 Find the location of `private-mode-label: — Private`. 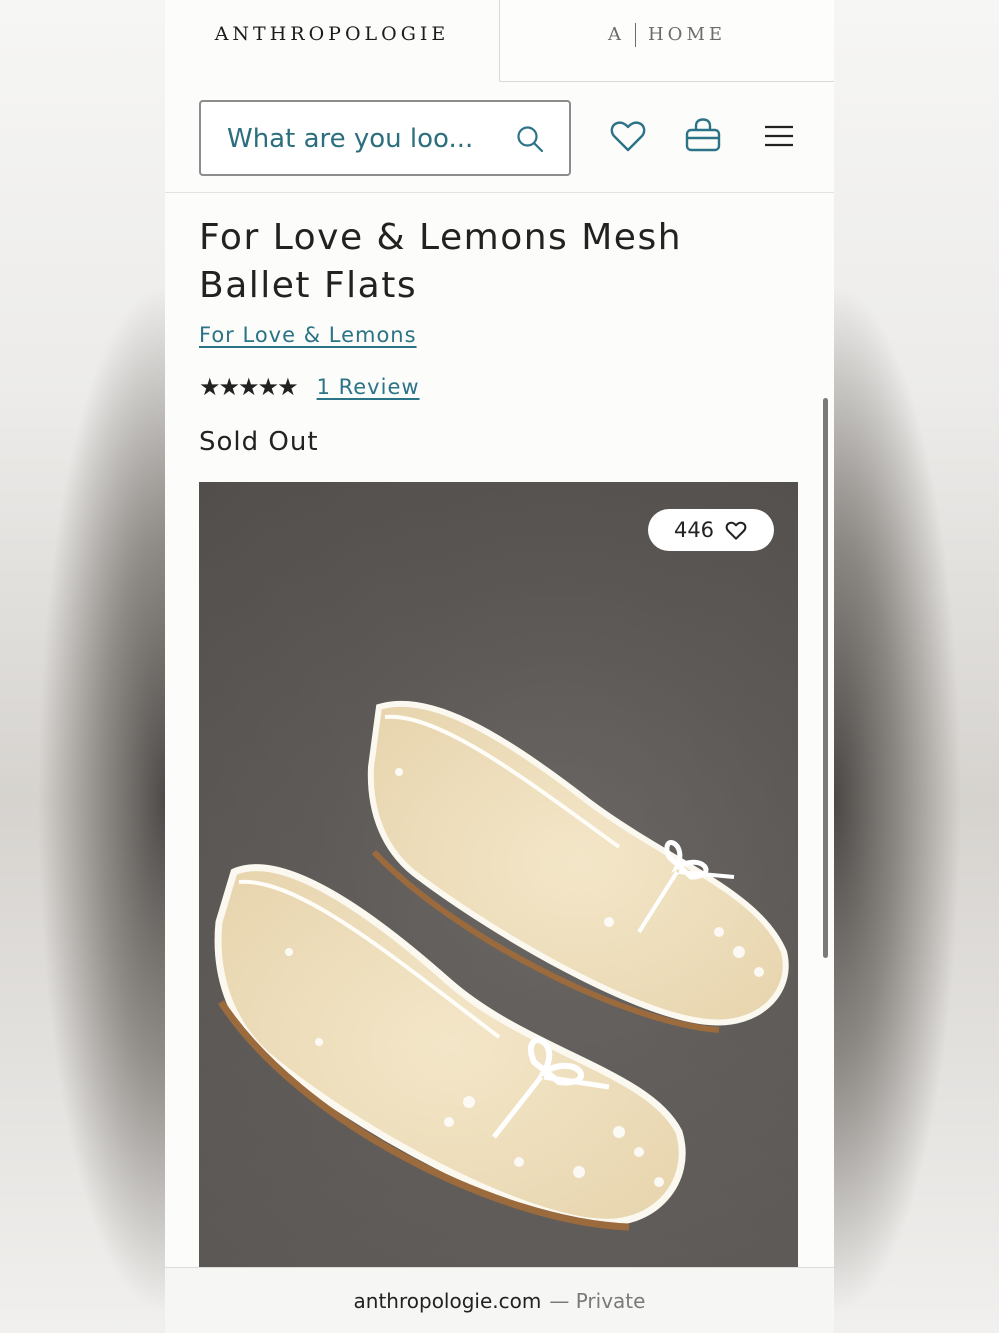

private-mode-label: — Private is located at coordinates (597, 1301).